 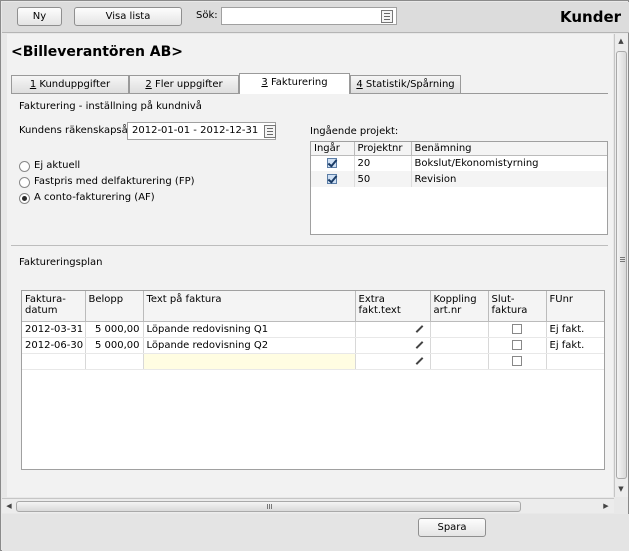 I want to click on horizontal-scrollbar: ◀ ▶, so click(x=308, y=505).